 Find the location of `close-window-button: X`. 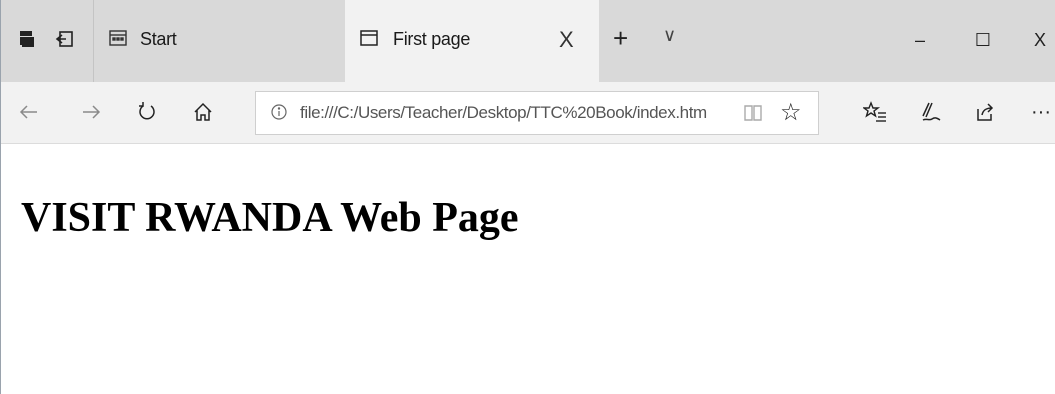

close-window-button: X is located at coordinates (1036, 40).